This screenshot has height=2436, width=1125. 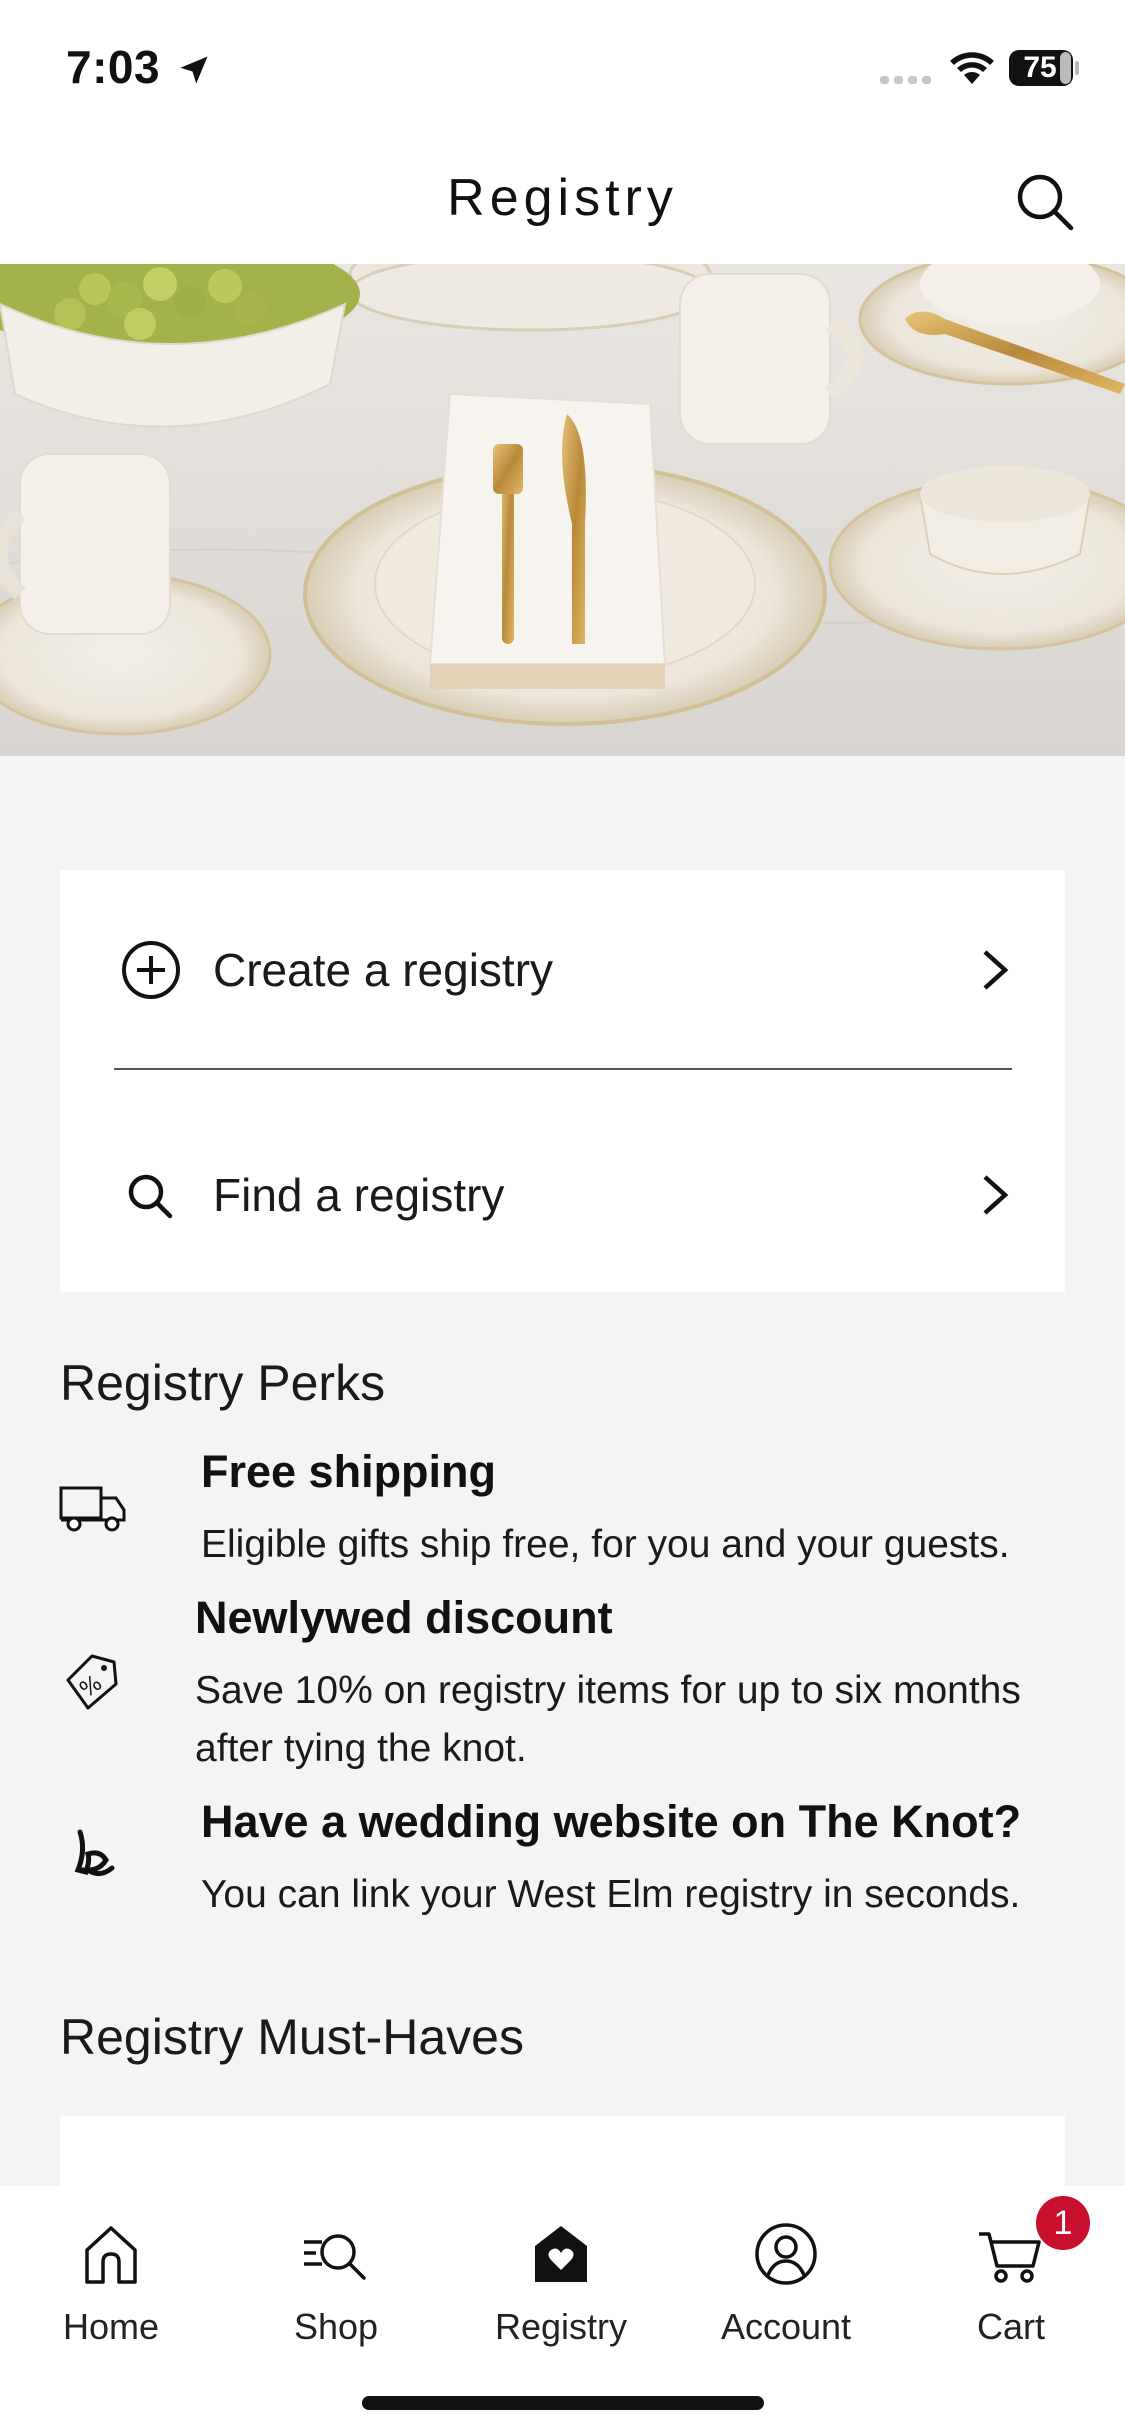 What do you see at coordinates (336, 2326) in the screenshot?
I see `tab-label: Shop` at bounding box center [336, 2326].